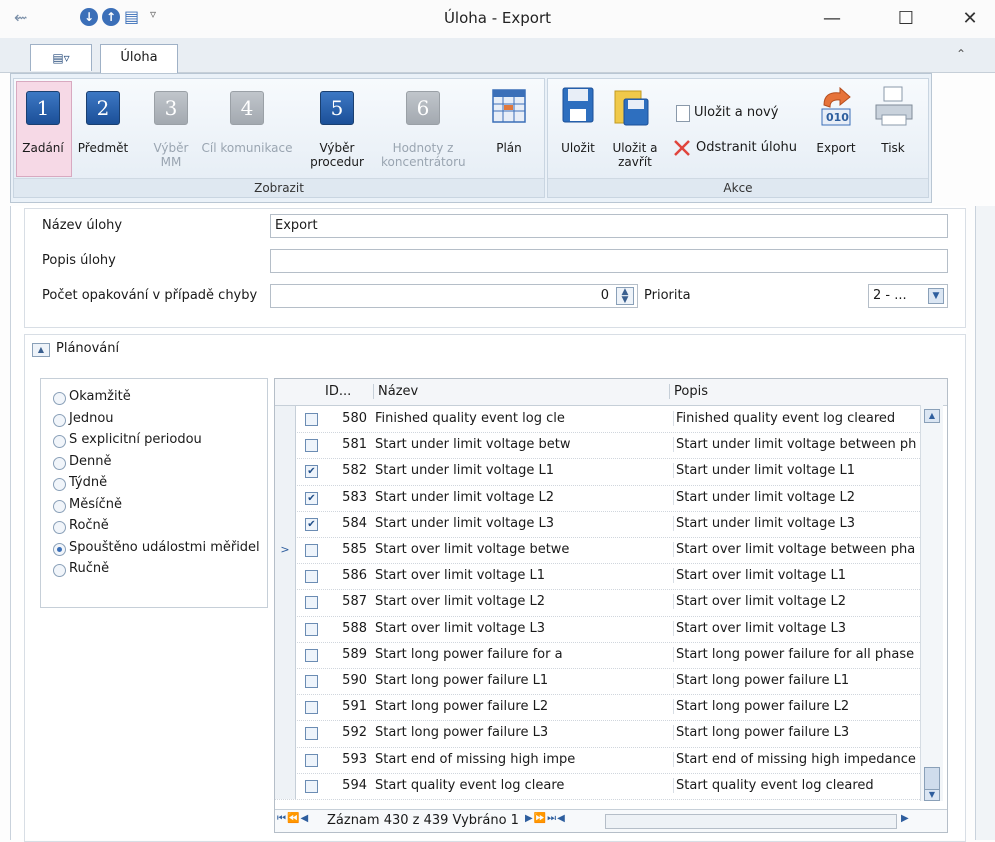 The height and width of the screenshot is (842, 995). I want to click on priority-select: 2 - ... ▼, so click(908, 296).